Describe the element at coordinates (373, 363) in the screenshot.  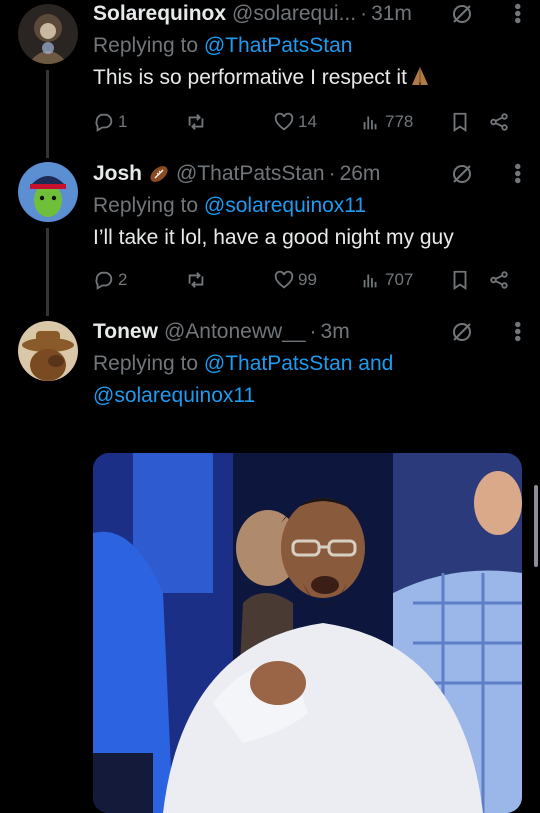
I see `replying-and: and` at that location.